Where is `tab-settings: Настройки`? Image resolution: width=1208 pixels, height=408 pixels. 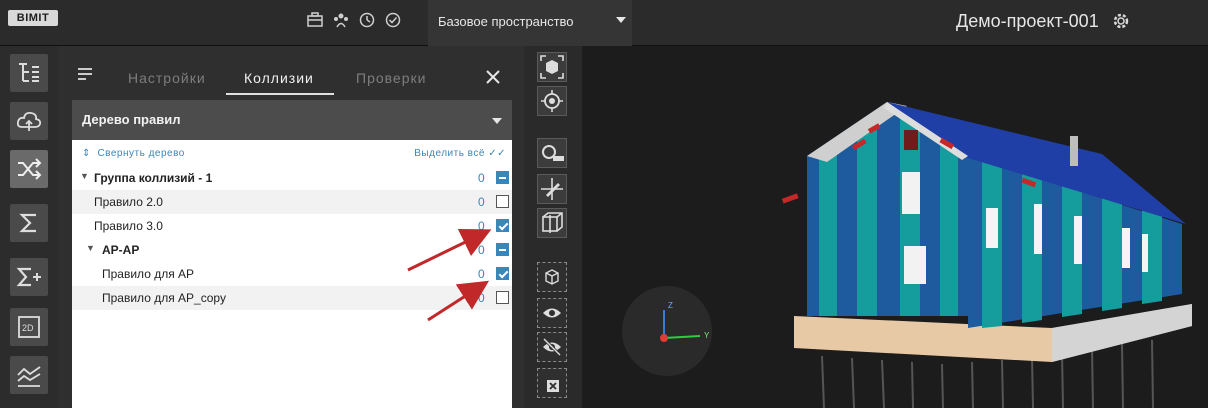
tab-settings: Настройки is located at coordinates (167, 78).